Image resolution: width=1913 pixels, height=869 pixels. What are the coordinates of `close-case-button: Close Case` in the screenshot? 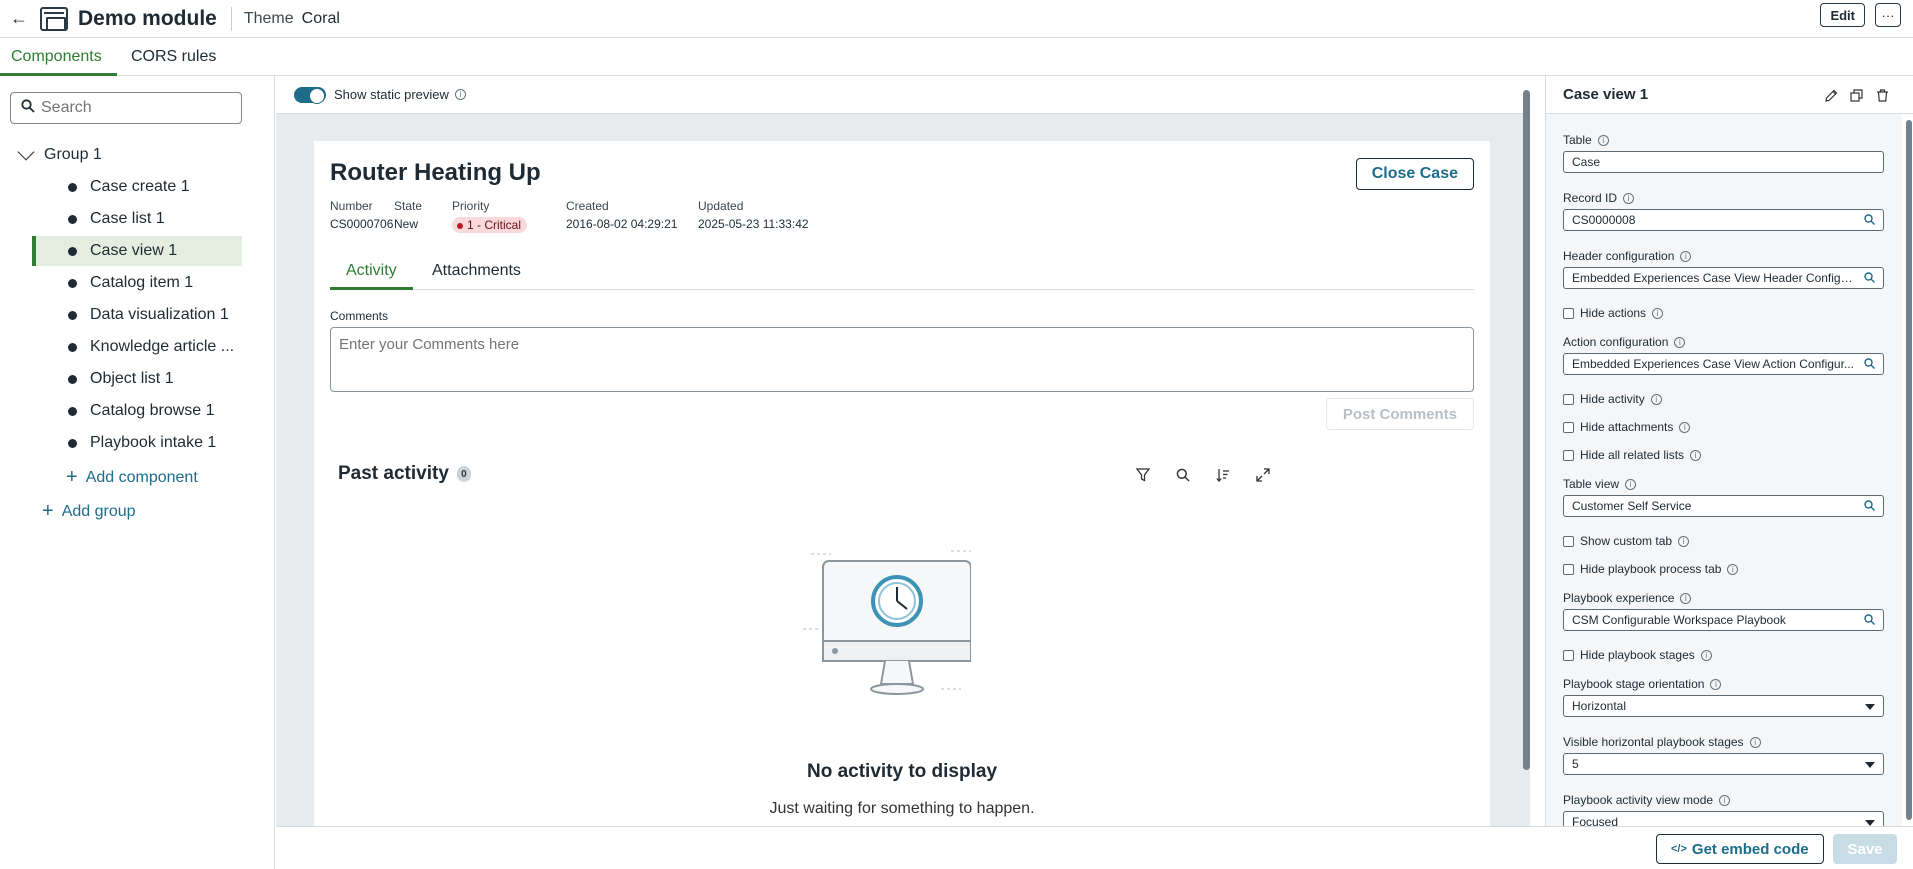 It's located at (1414, 174).